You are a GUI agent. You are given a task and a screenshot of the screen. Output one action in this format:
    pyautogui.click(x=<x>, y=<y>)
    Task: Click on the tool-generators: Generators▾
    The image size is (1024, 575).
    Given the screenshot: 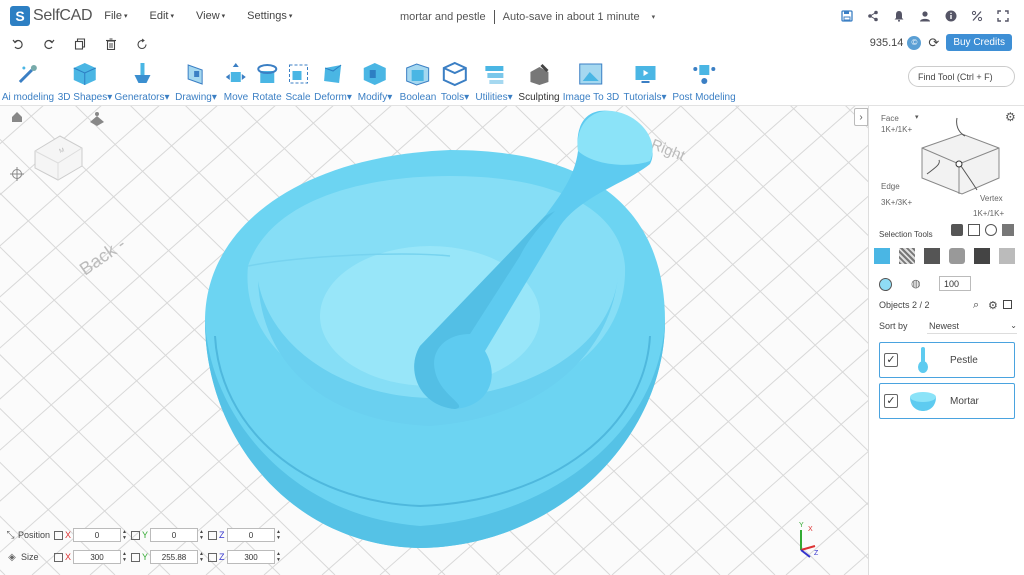 What is the action you would take?
    pyautogui.click(x=142, y=81)
    